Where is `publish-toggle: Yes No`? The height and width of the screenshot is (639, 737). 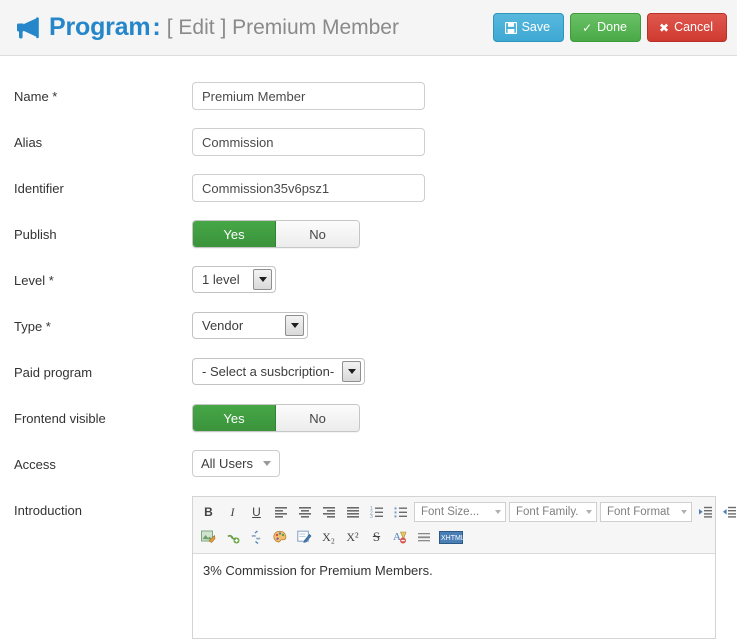
publish-toggle: Yes No is located at coordinates (276, 234).